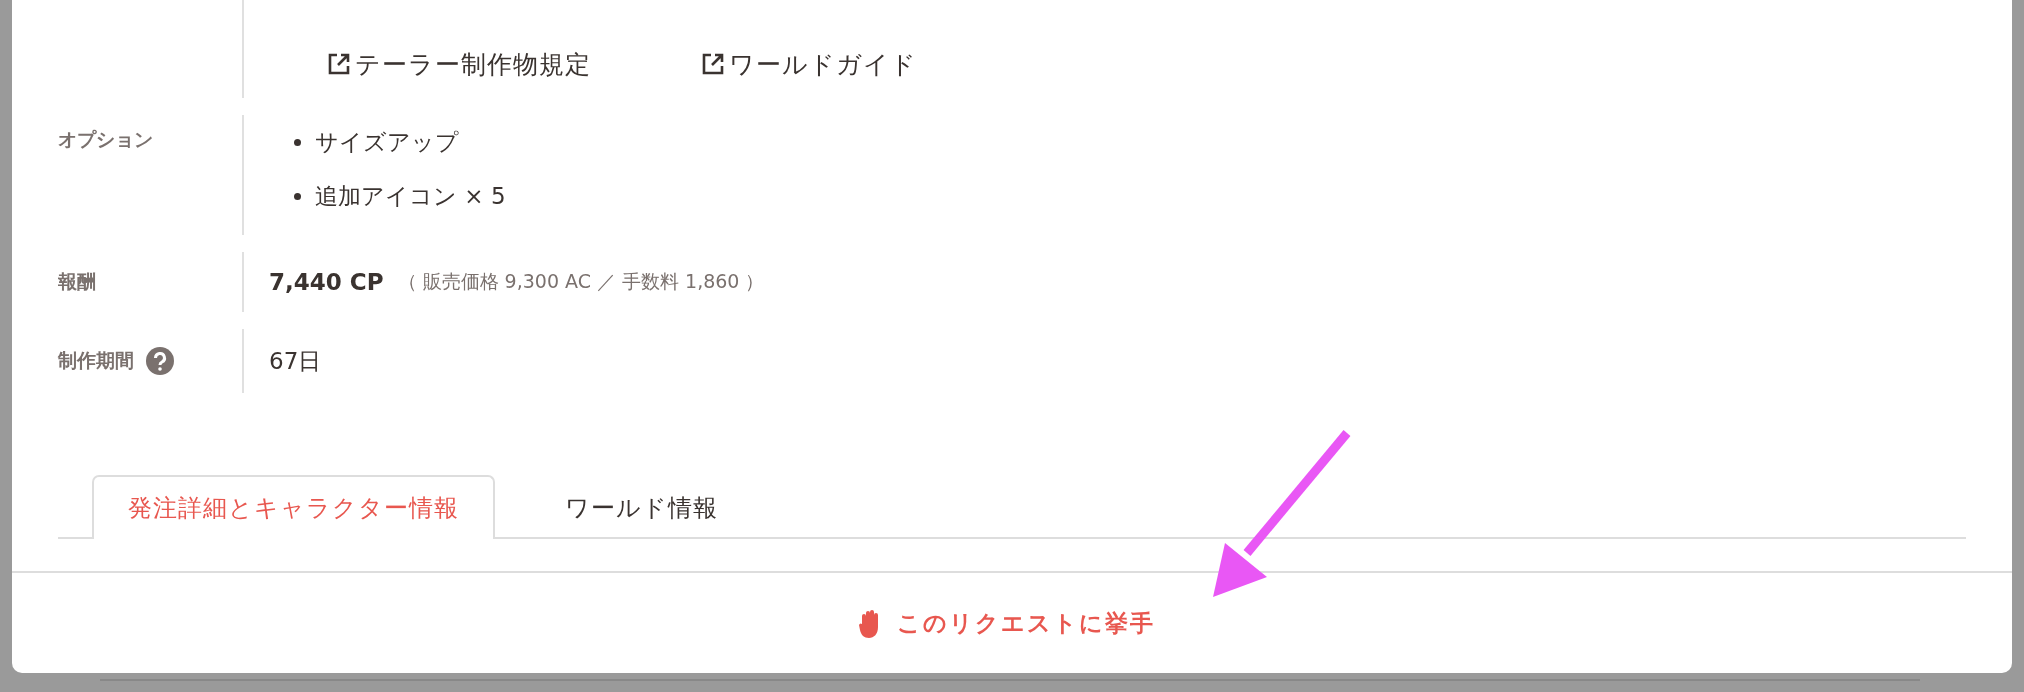  Describe the element at coordinates (326, 282) in the screenshot. I see `reward-amount: 7,440 CP` at that location.